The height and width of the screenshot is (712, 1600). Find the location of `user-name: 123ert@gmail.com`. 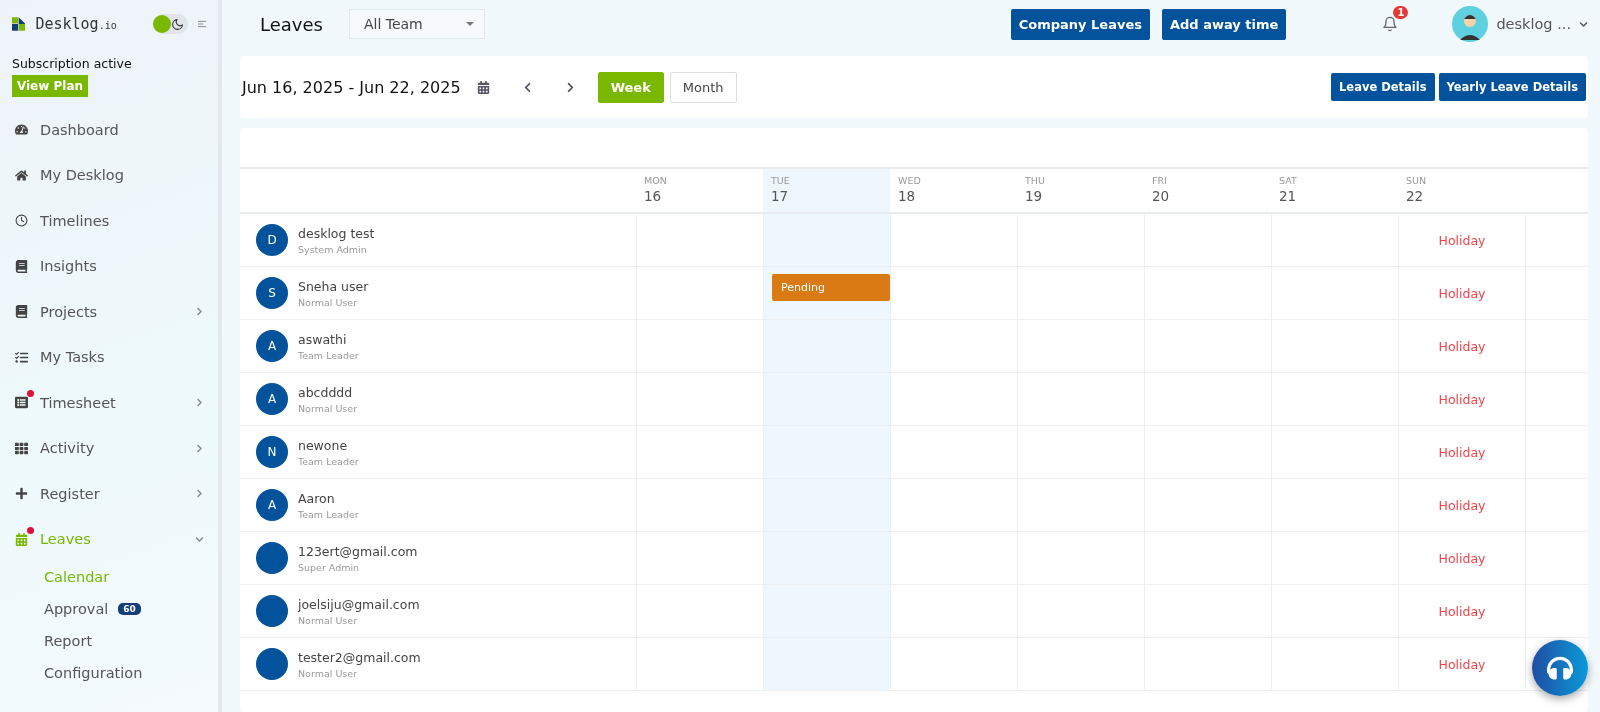

user-name: 123ert@gmail.com is located at coordinates (358, 551).